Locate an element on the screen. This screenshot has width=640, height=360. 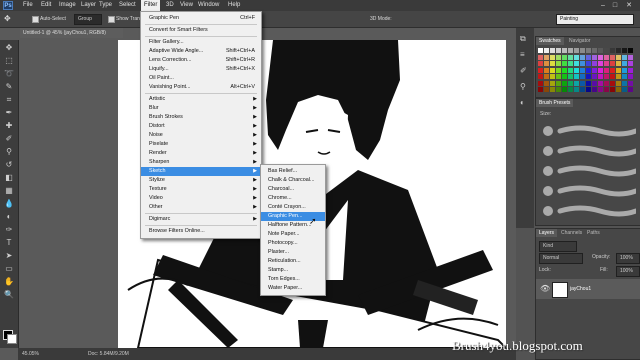
brush-list is located at coordinates (589, 171).